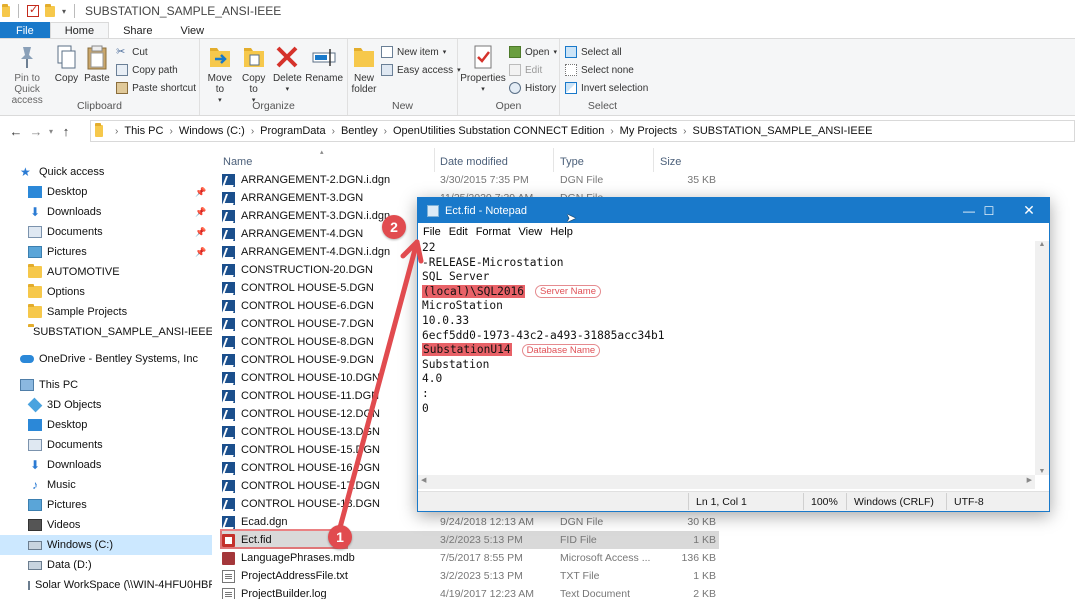 This screenshot has height=599, width=1075. What do you see at coordinates (533, 52) in the screenshot?
I see `open-button: Open ▾` at bounding box center [533, 52].